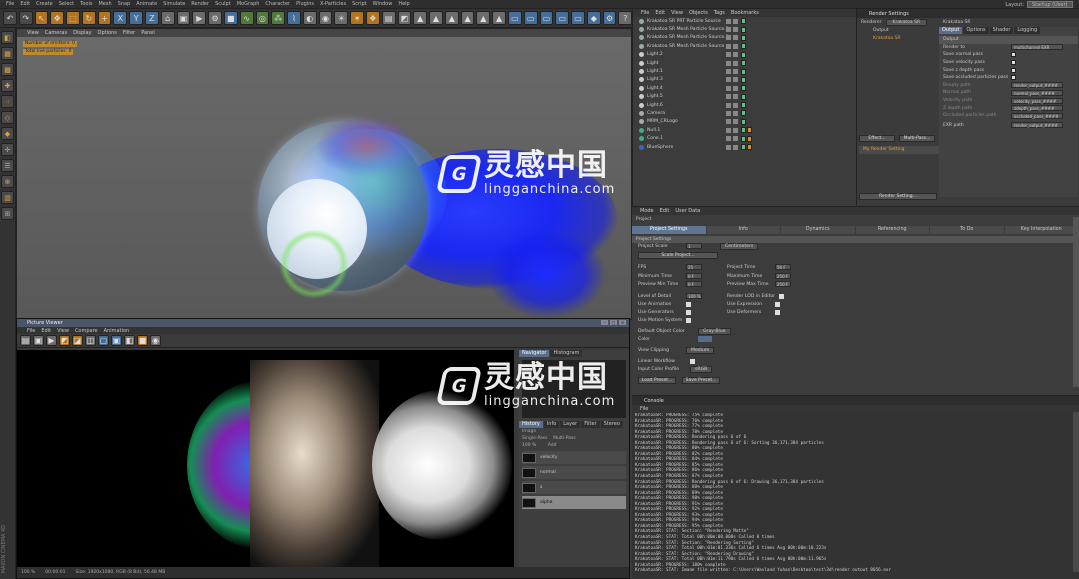 Image resolution: width=1079 pixels, height=579 pixels. What do you see at coordinates (499, 18) in the screenshot?
I see `krakatoa-culling-icon: ▲` at bounding box center [499, 18].